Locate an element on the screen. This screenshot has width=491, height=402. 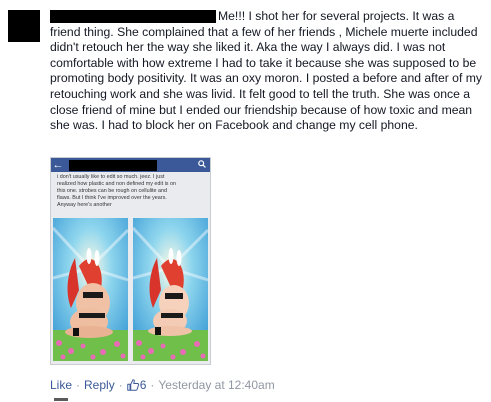
search-icon is located at coordinates (202, 165).